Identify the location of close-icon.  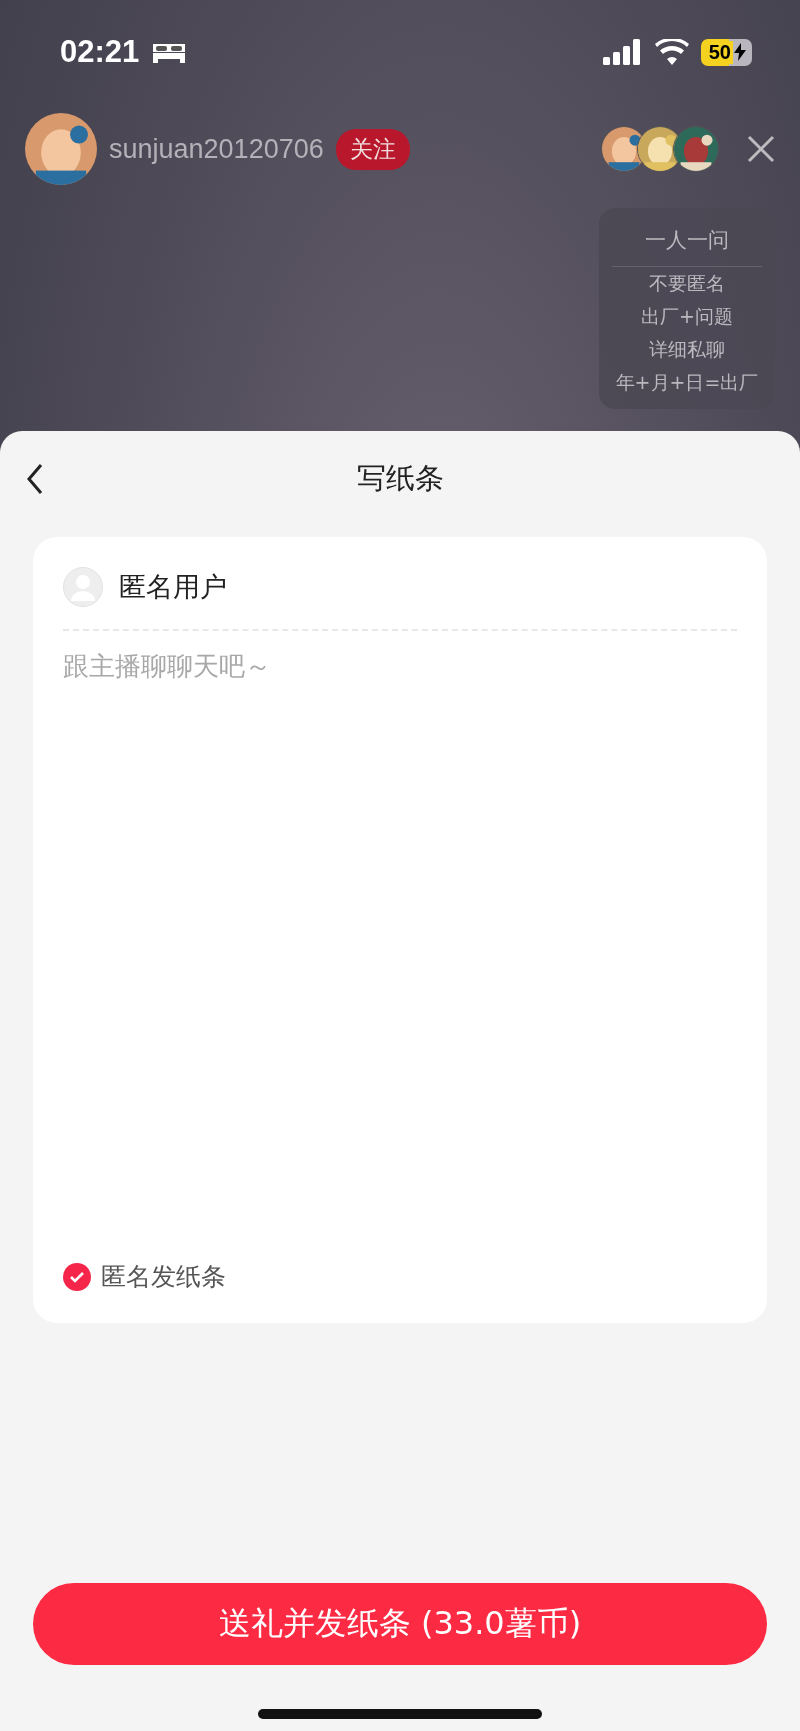
(761, 149).